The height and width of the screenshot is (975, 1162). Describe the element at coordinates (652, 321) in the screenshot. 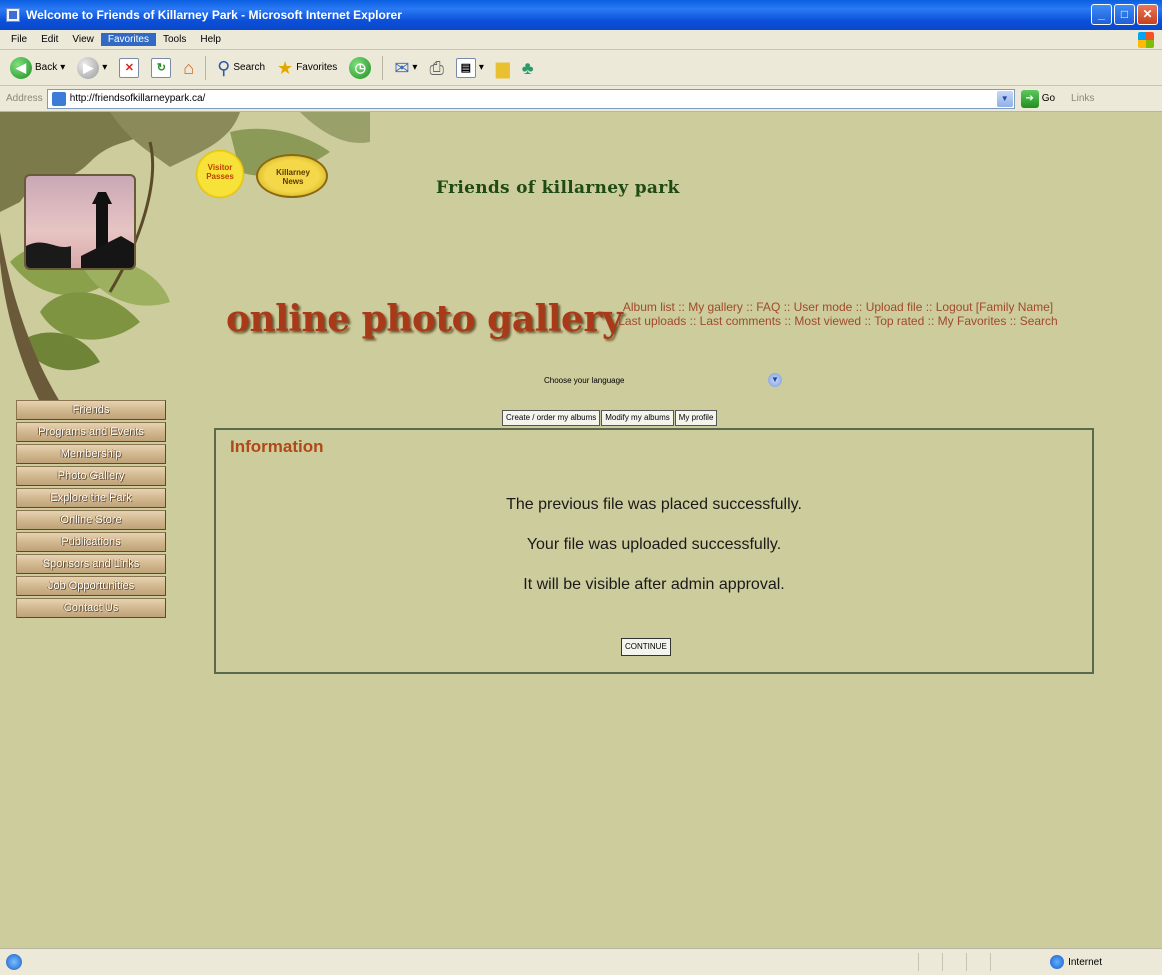

I see `link-last-uploads: Last uploads` at that location.